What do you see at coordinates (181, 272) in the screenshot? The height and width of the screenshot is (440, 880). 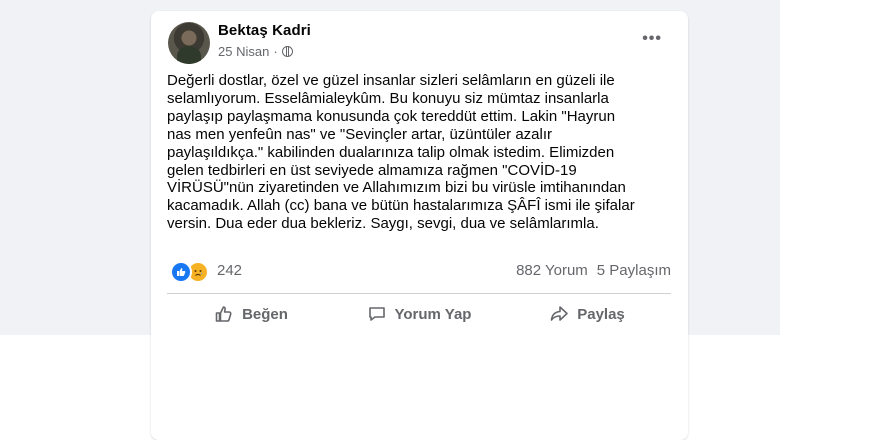 I see `like-icon` at bounding box center [181, 272].